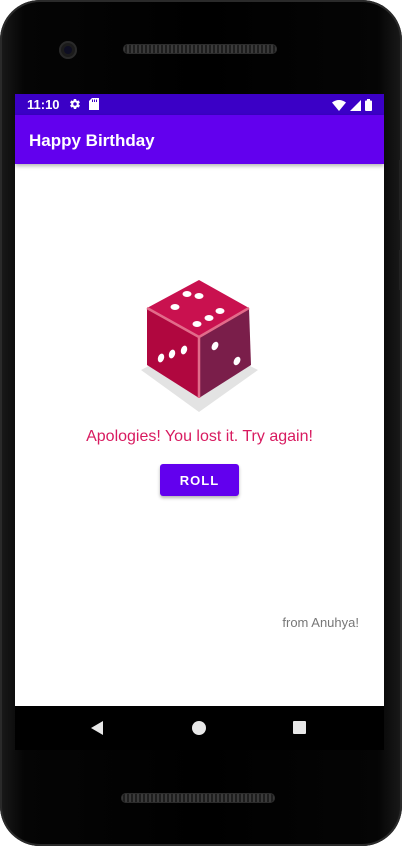  Describe the element at coordinates (320, 622) in the screenshot. I see `signature-text: from Anuhya!` at that location.